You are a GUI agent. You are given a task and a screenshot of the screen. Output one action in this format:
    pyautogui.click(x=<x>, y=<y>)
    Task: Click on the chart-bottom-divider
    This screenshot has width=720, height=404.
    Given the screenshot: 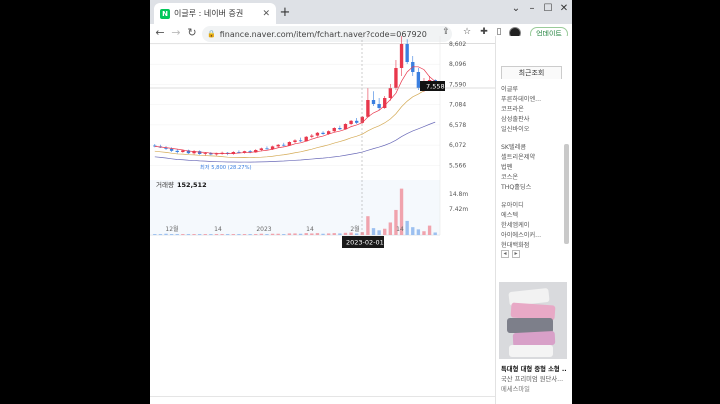 What is the action you would take?
    pyautogui.click(x=322, y=396)
    